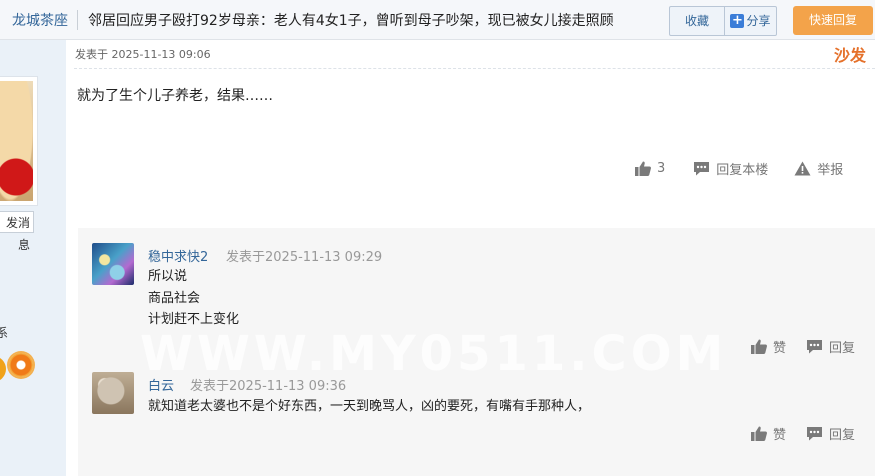  I want to click on like-button: 3, so click(650, 168).